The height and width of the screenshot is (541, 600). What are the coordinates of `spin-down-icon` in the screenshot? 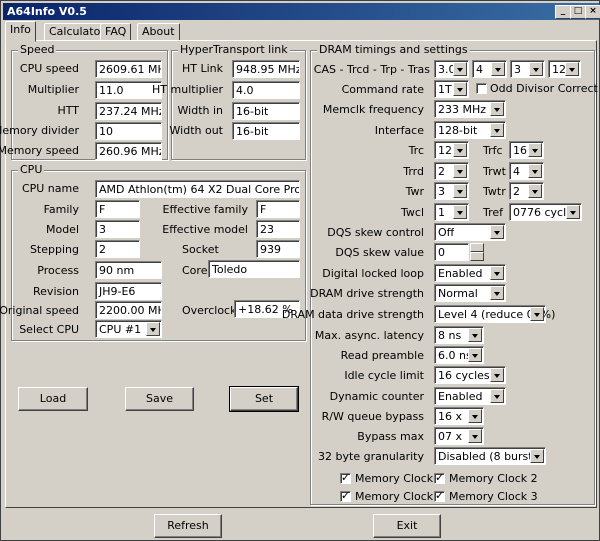 It's located at (477, 256).